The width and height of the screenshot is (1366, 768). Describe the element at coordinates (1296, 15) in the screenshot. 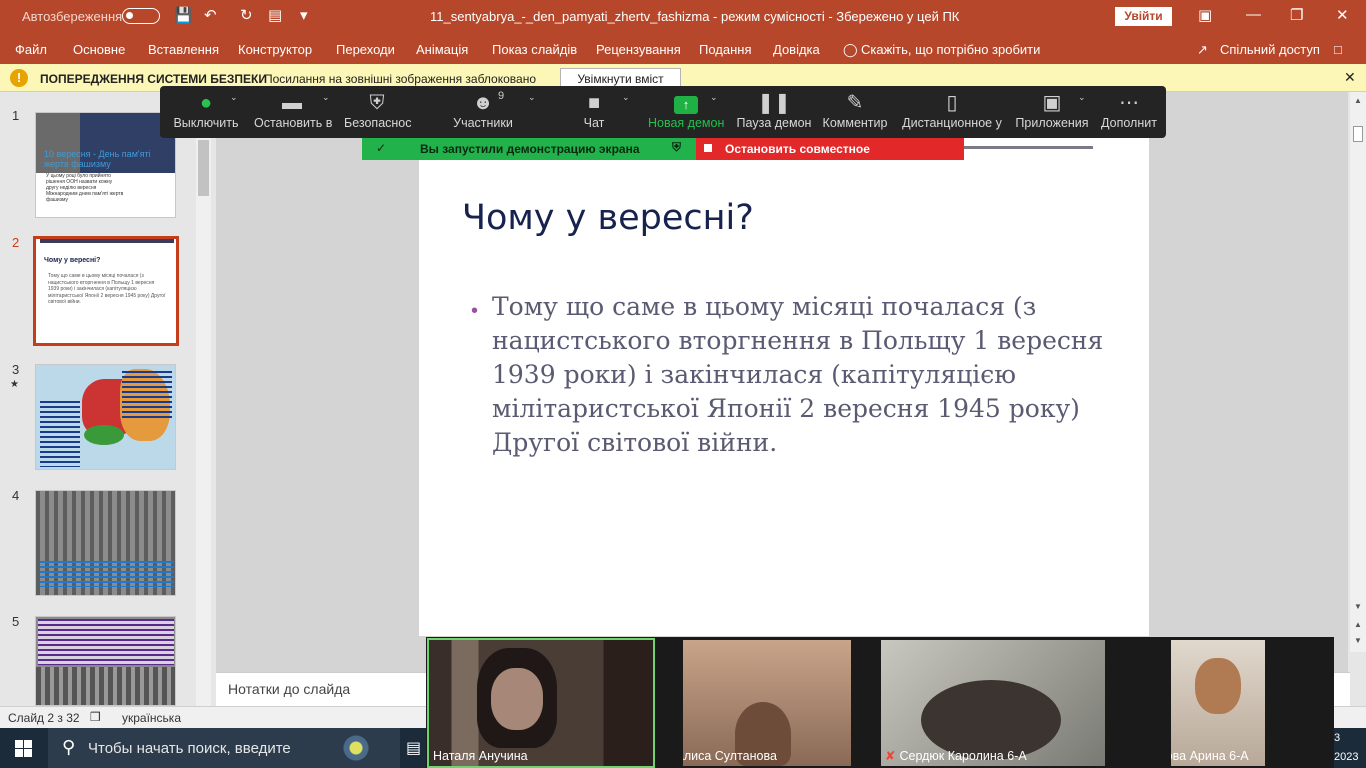

I see `restore-icon: ❐` at that location.